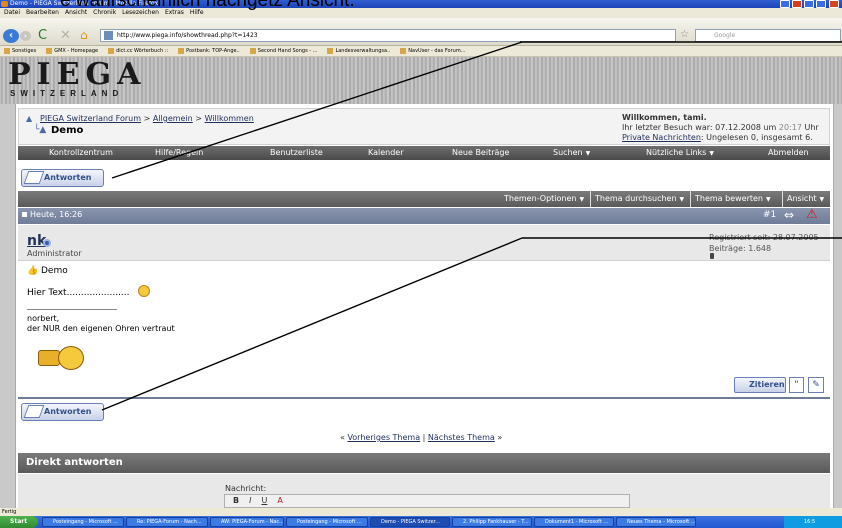  I want to click on bookmark-item: dict.cc Wörterbuch ::, so click(138, 50).